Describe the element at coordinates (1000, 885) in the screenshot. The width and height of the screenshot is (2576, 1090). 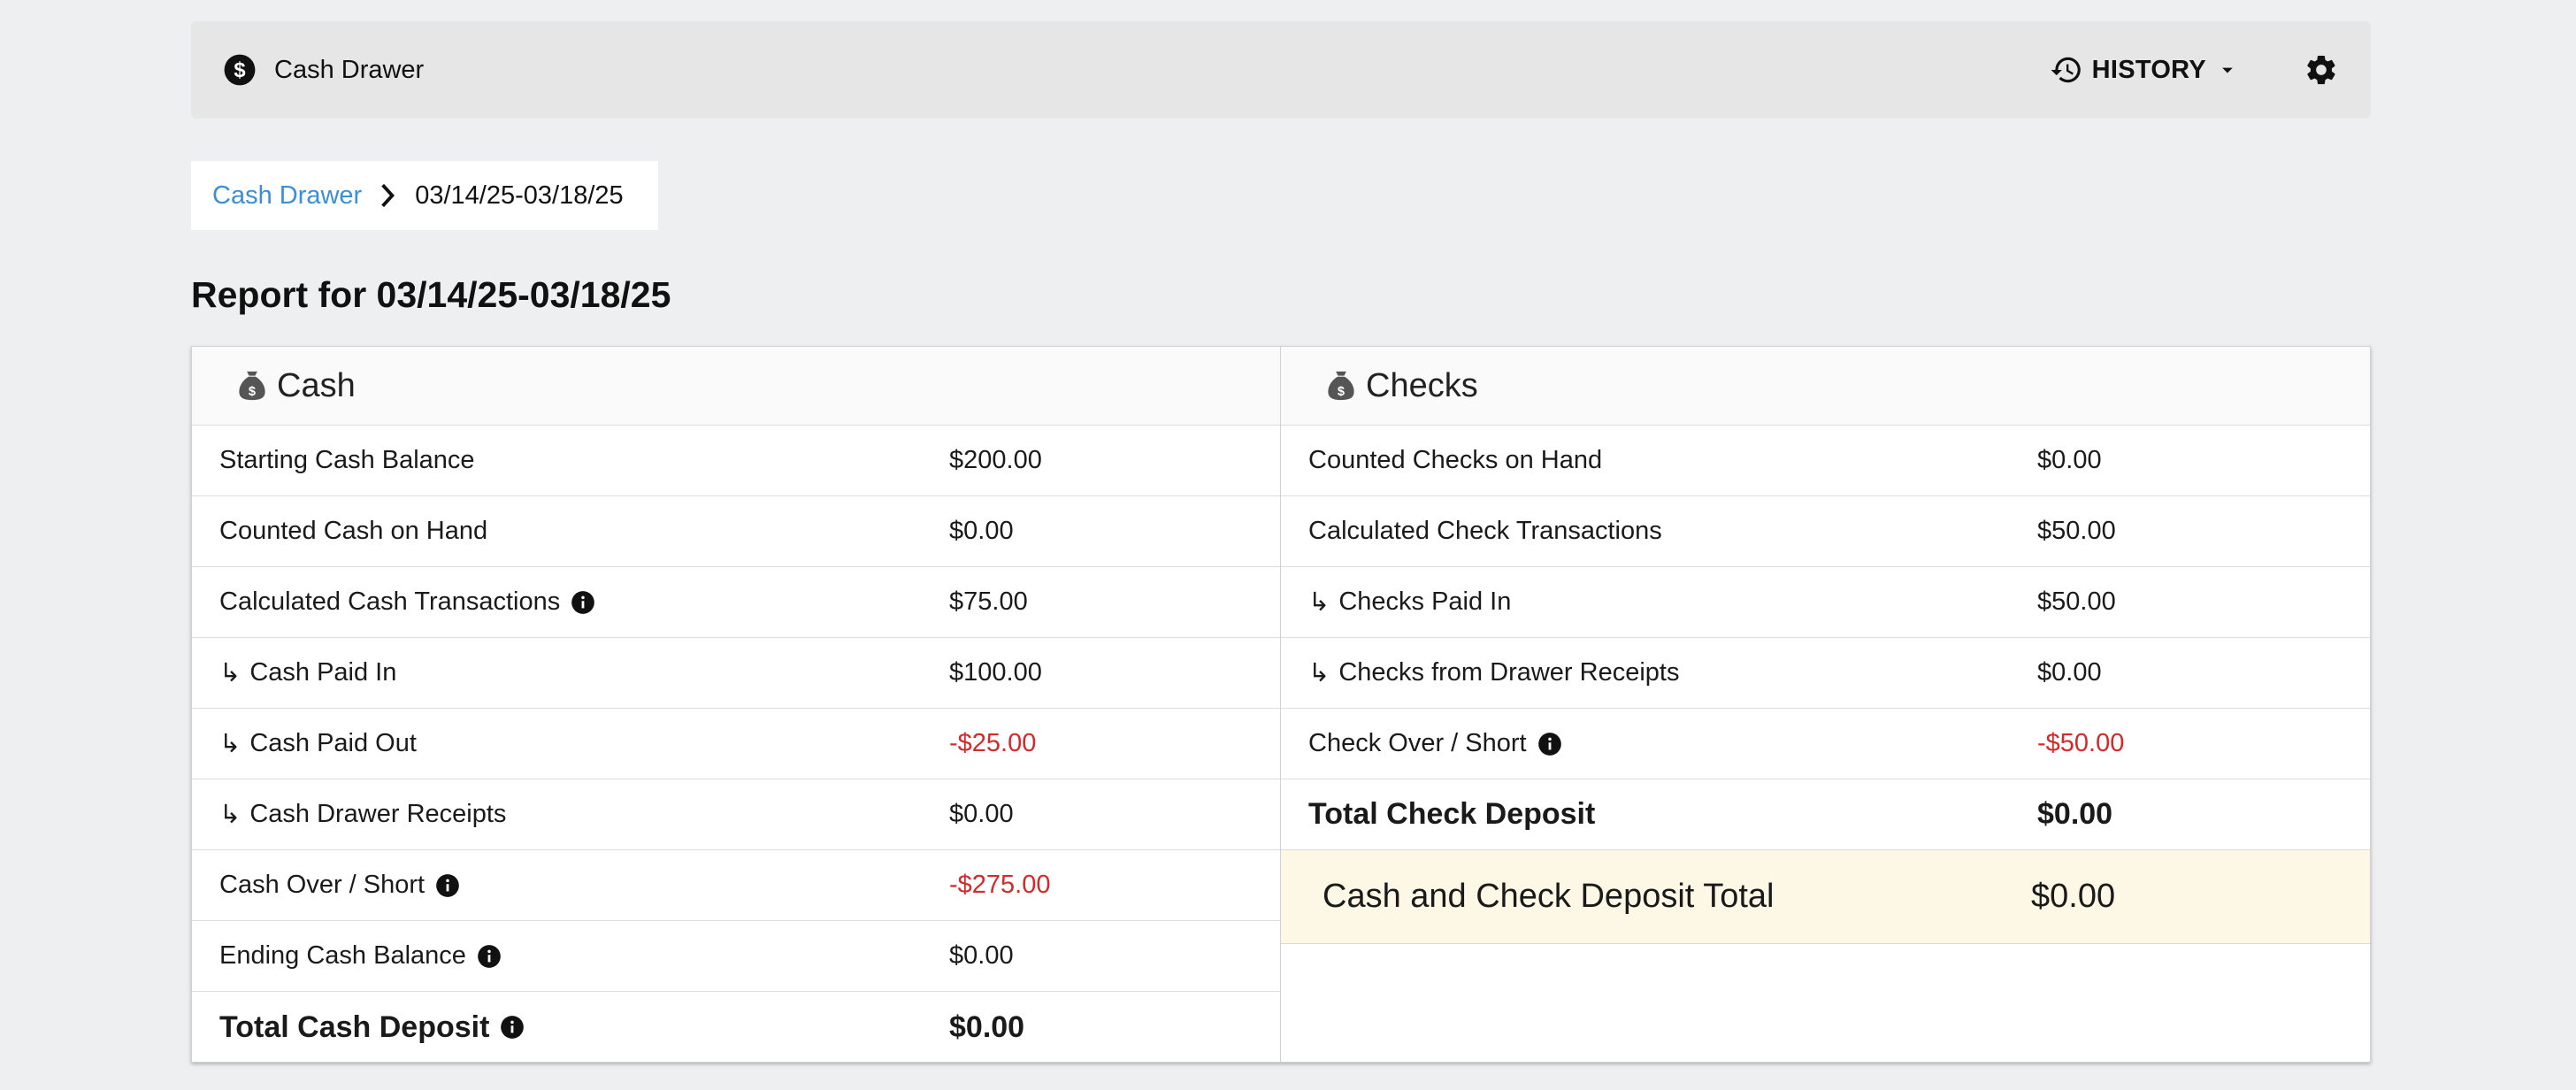
I see `row-value: -$275.00` at that location.